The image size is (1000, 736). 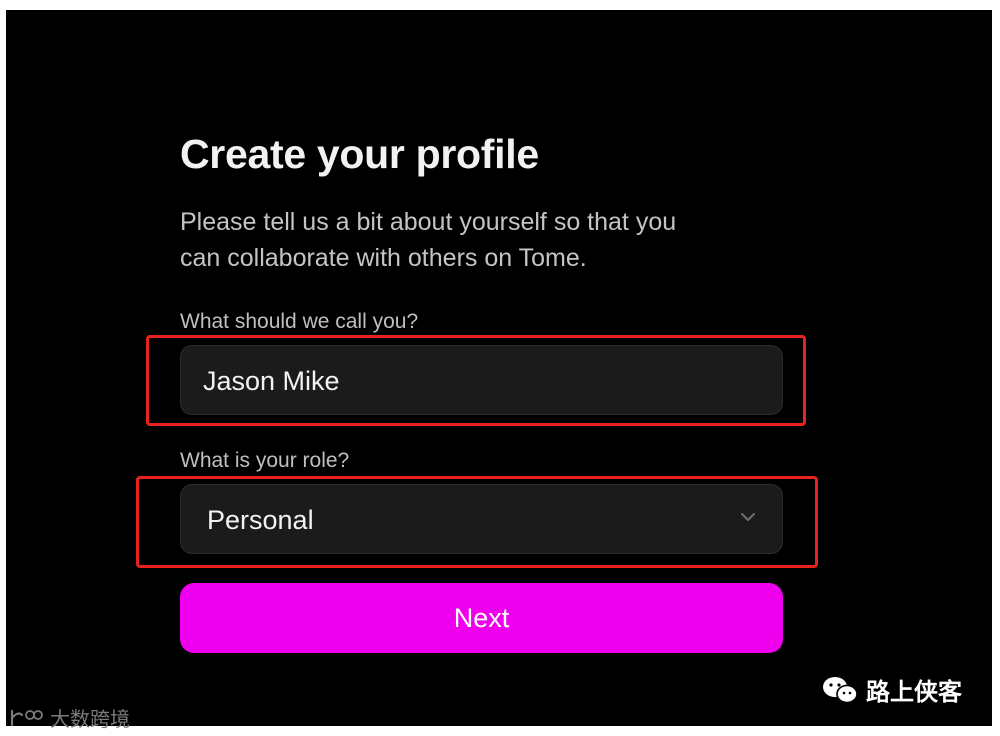 I want to click on page-title: Create your profile, so click(x=359, y=154).